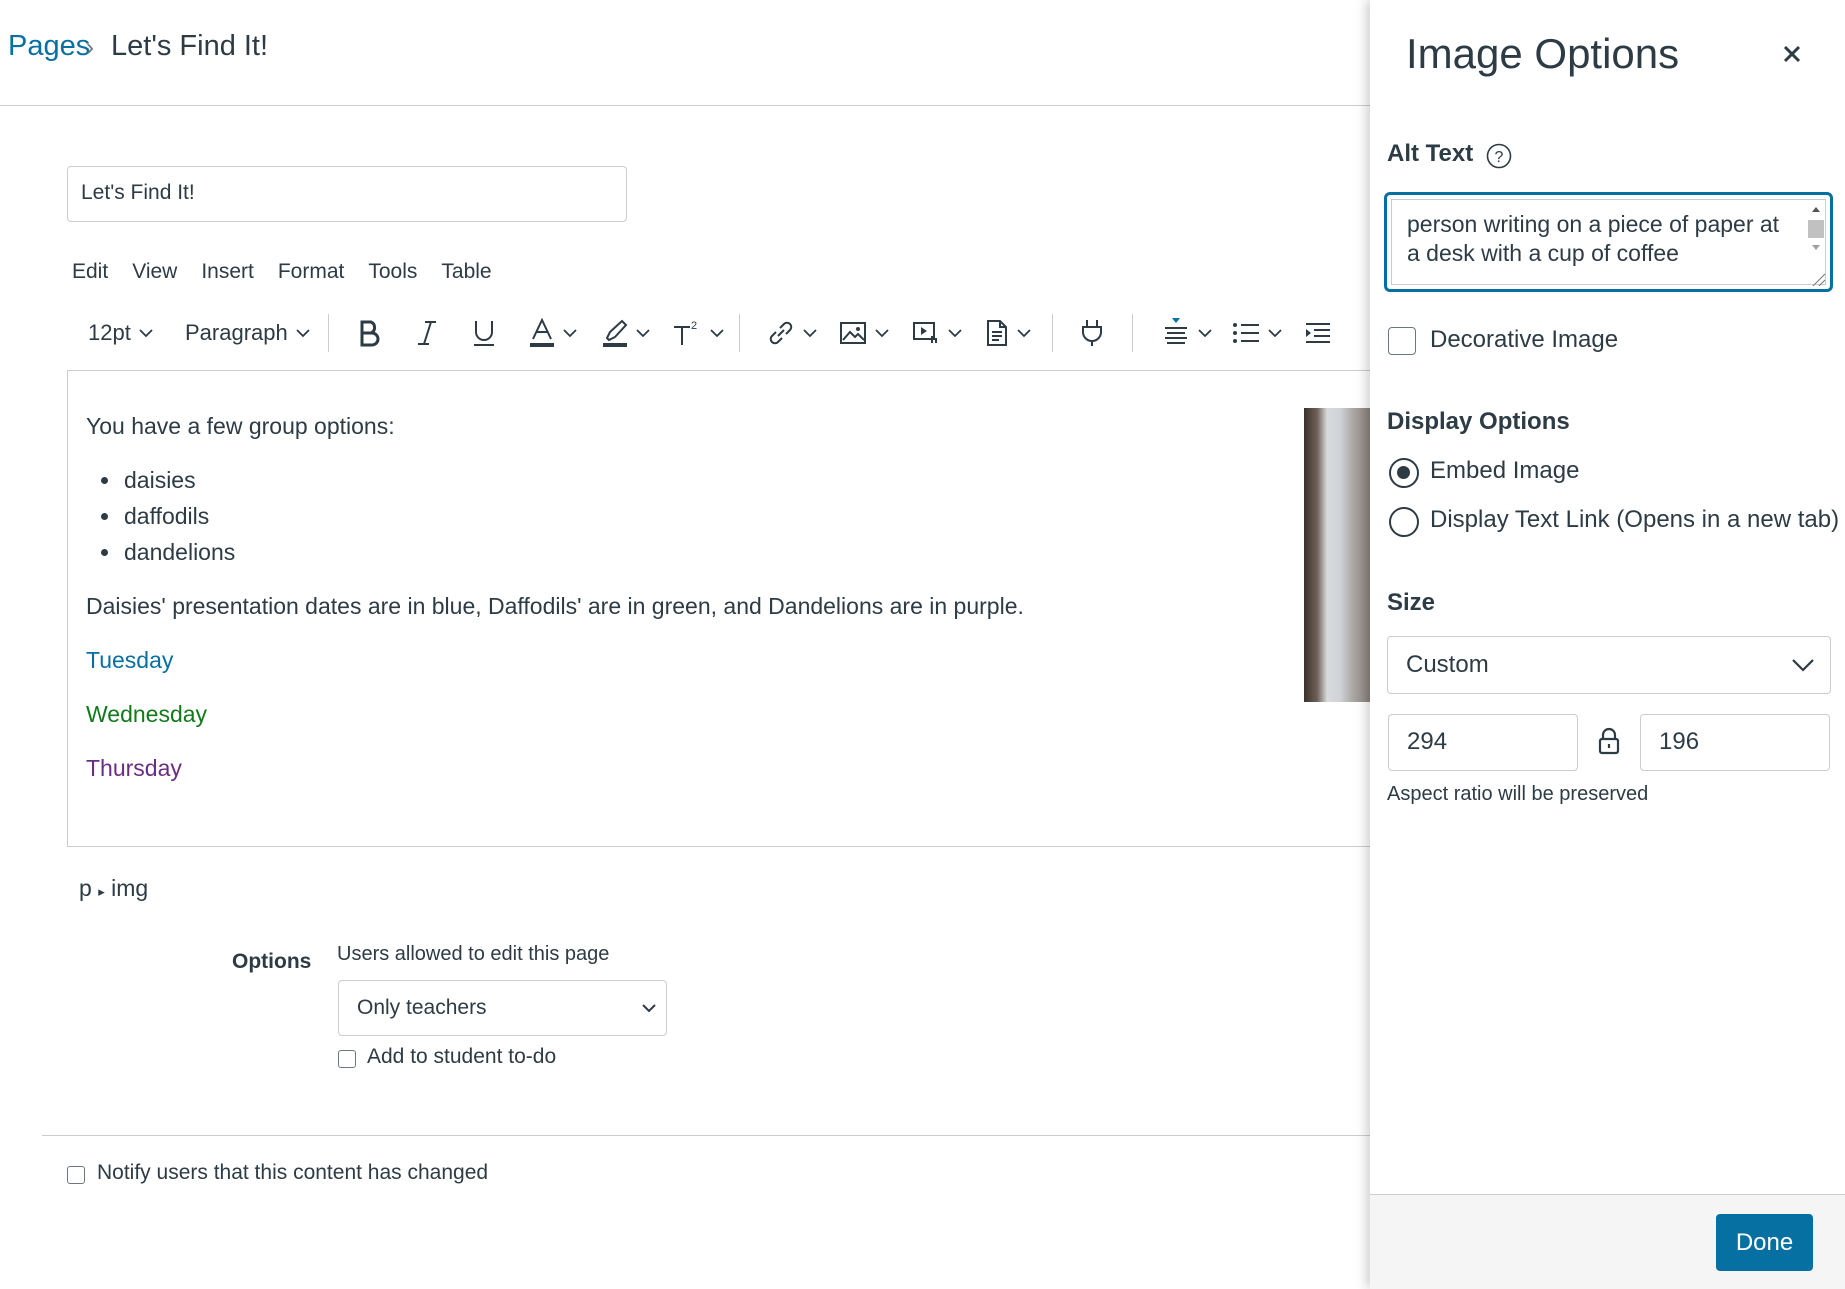 The image size is (1845, 1289). I want to click on done-button-label: Done, so click(1764, 1242).